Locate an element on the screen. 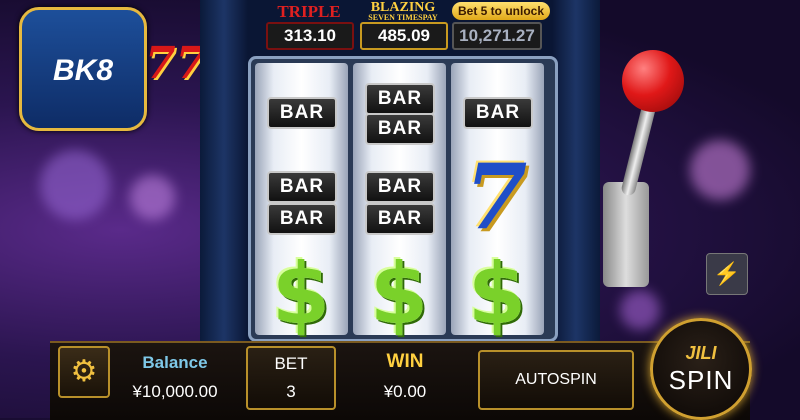 The image size is (800, 420). spin-label: SPIN is located at coordinates (701, 380).